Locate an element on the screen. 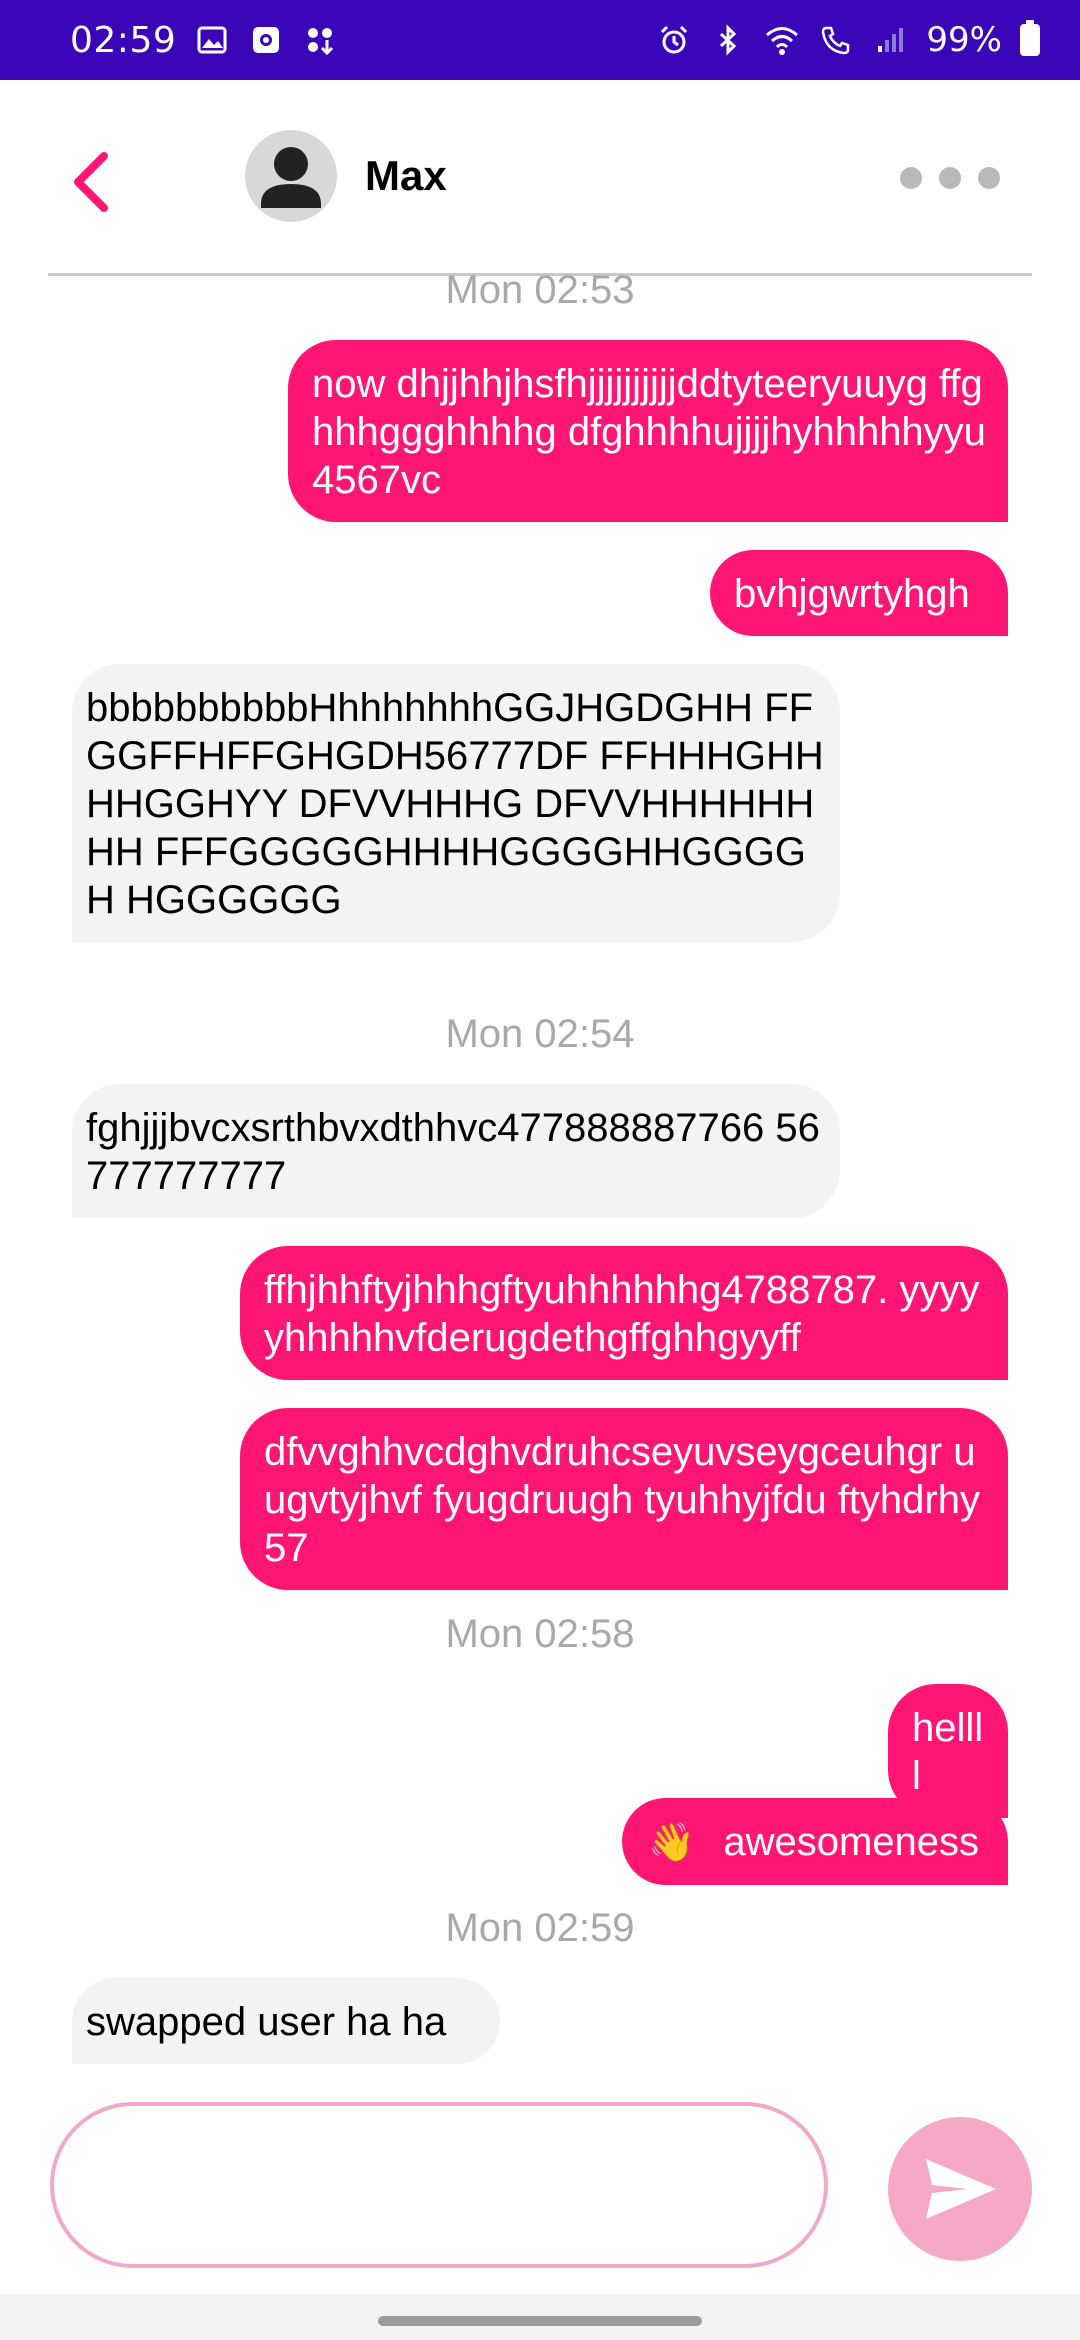 The height and width of the screenshot is (2340, 1080). waving-hand-emoji: 👋 is located at coordinates (672, 1843).